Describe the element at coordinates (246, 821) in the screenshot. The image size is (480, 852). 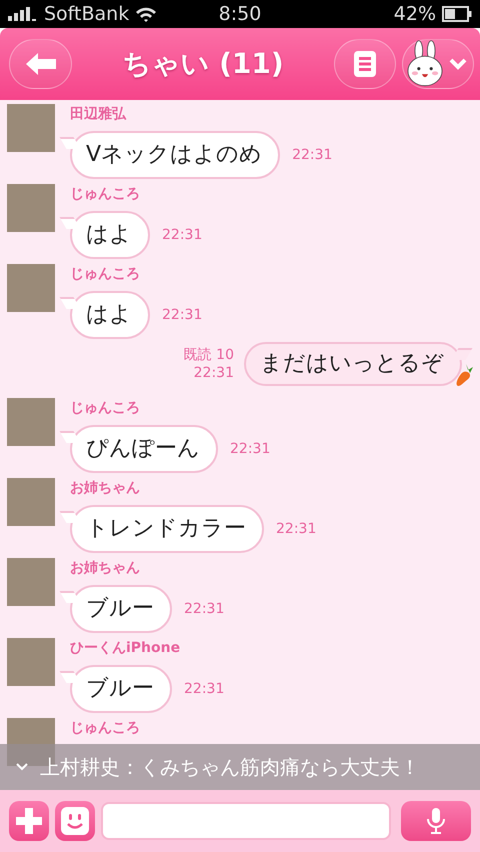
I see `message-input` at that location.